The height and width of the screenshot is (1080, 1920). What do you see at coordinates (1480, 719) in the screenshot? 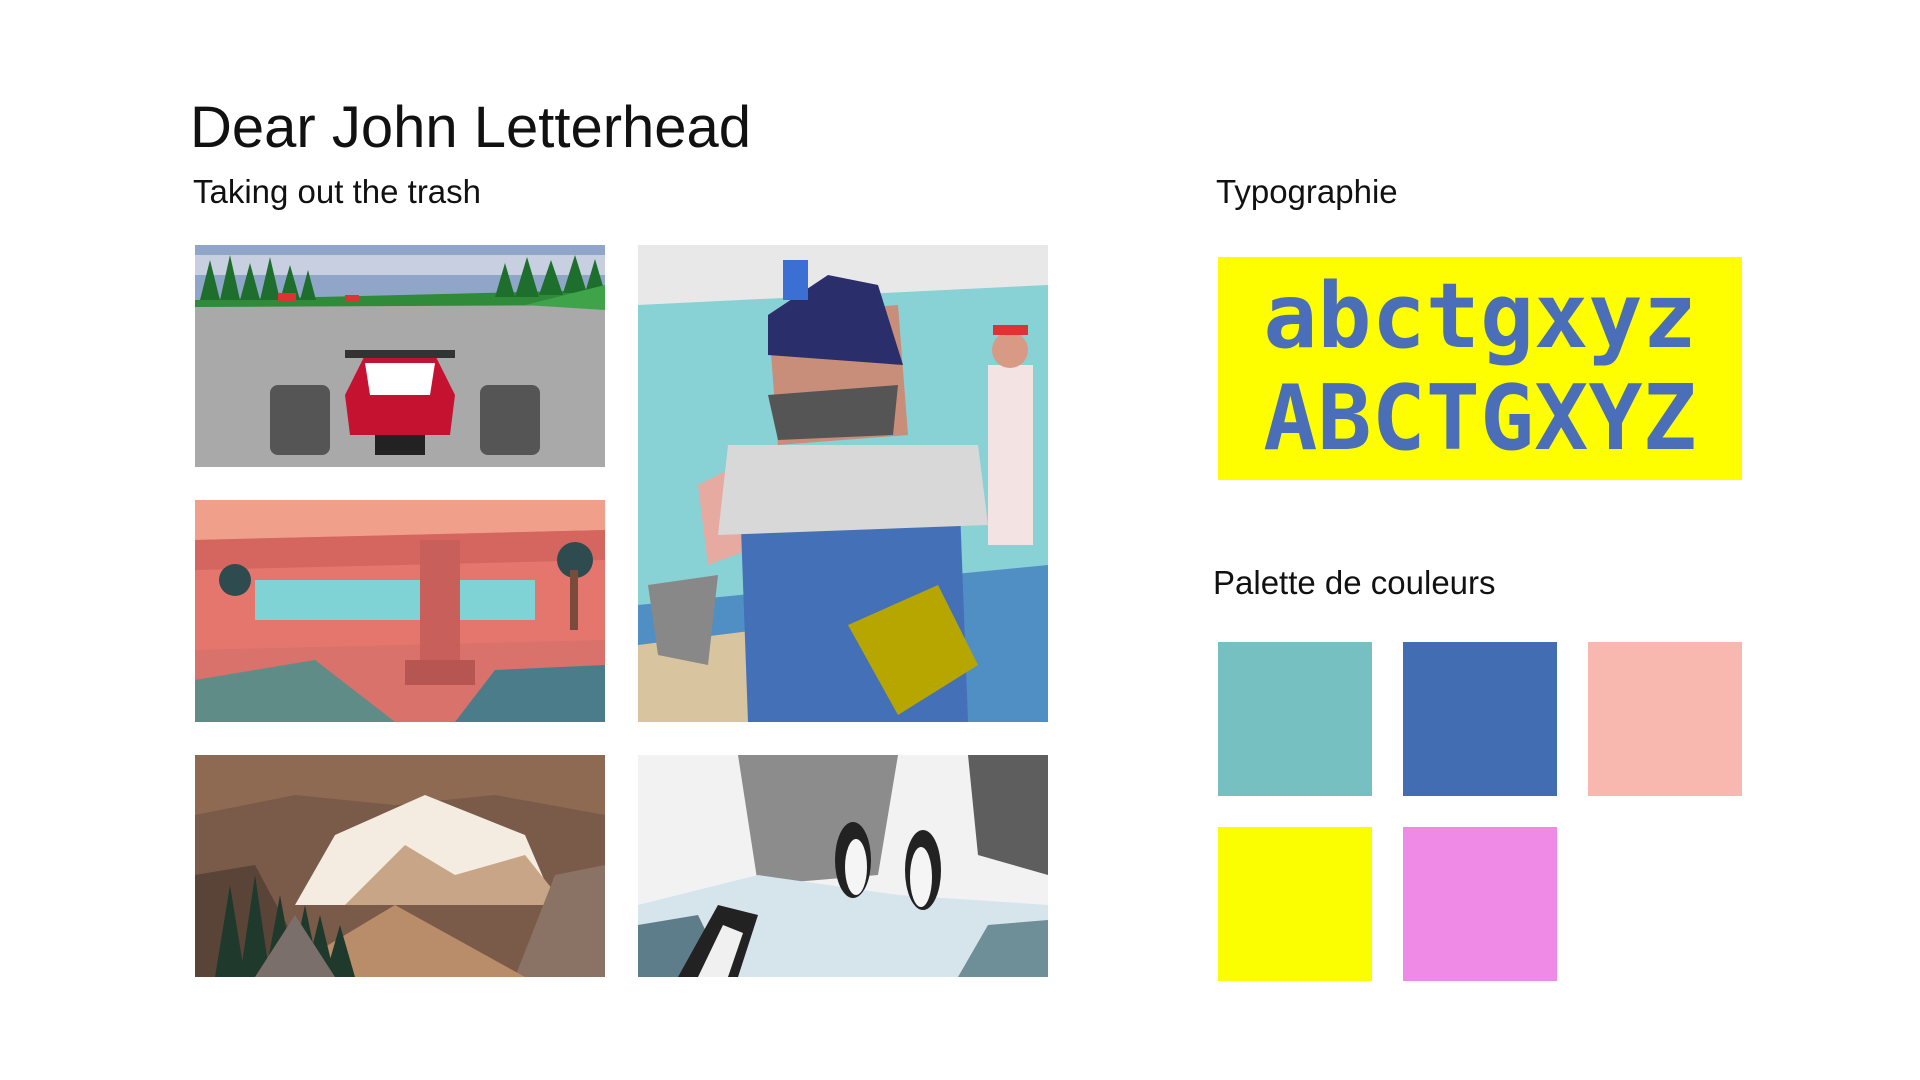
I see `palette-swatch-blue` at bounding box center [1480, 719].